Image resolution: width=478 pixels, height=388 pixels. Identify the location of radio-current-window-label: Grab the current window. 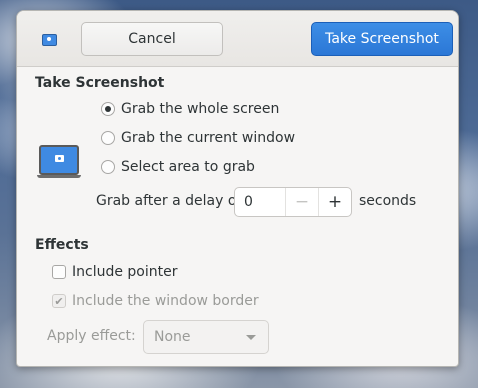
(208, 138).